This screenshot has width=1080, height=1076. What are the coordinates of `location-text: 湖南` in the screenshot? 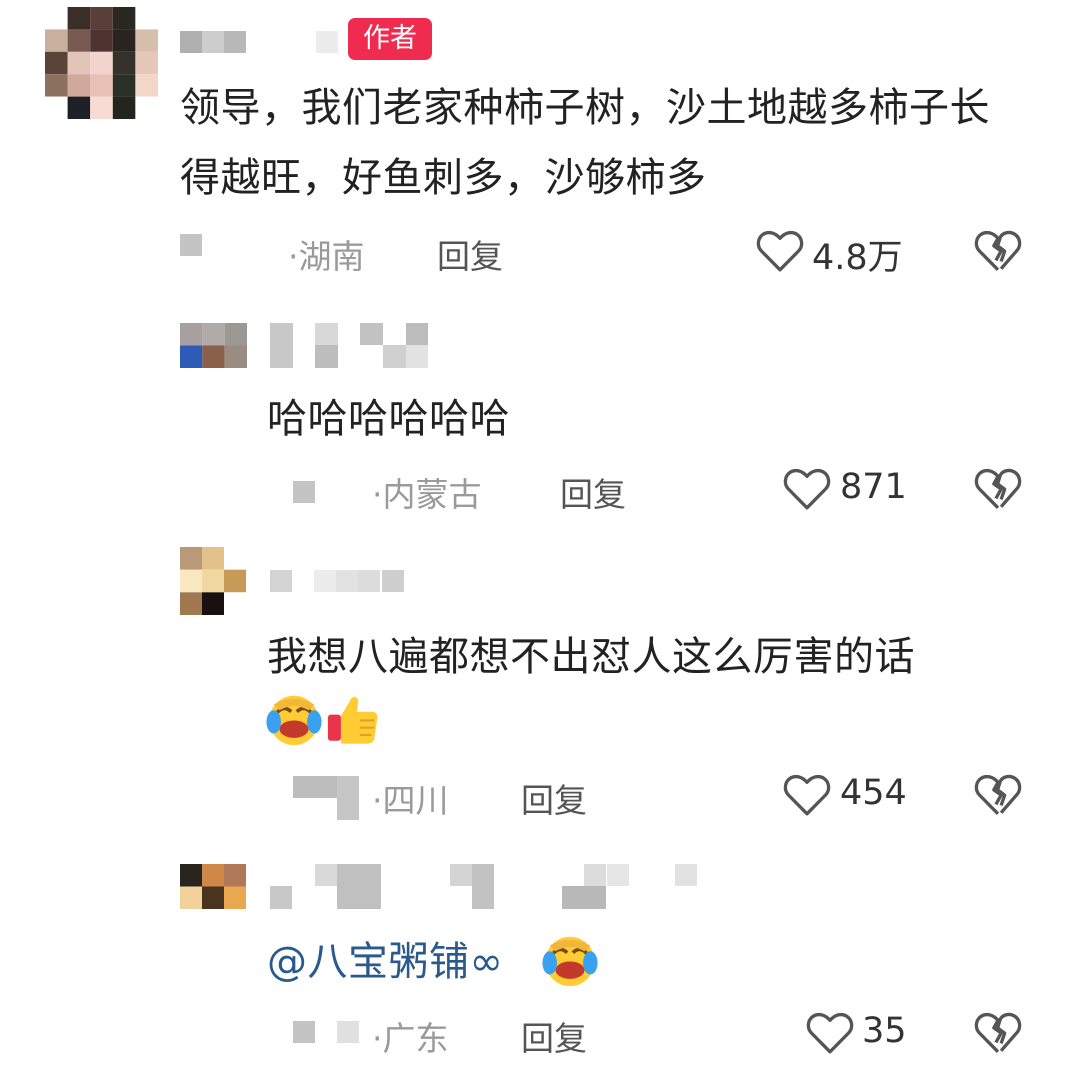 It's located at (331, 256).